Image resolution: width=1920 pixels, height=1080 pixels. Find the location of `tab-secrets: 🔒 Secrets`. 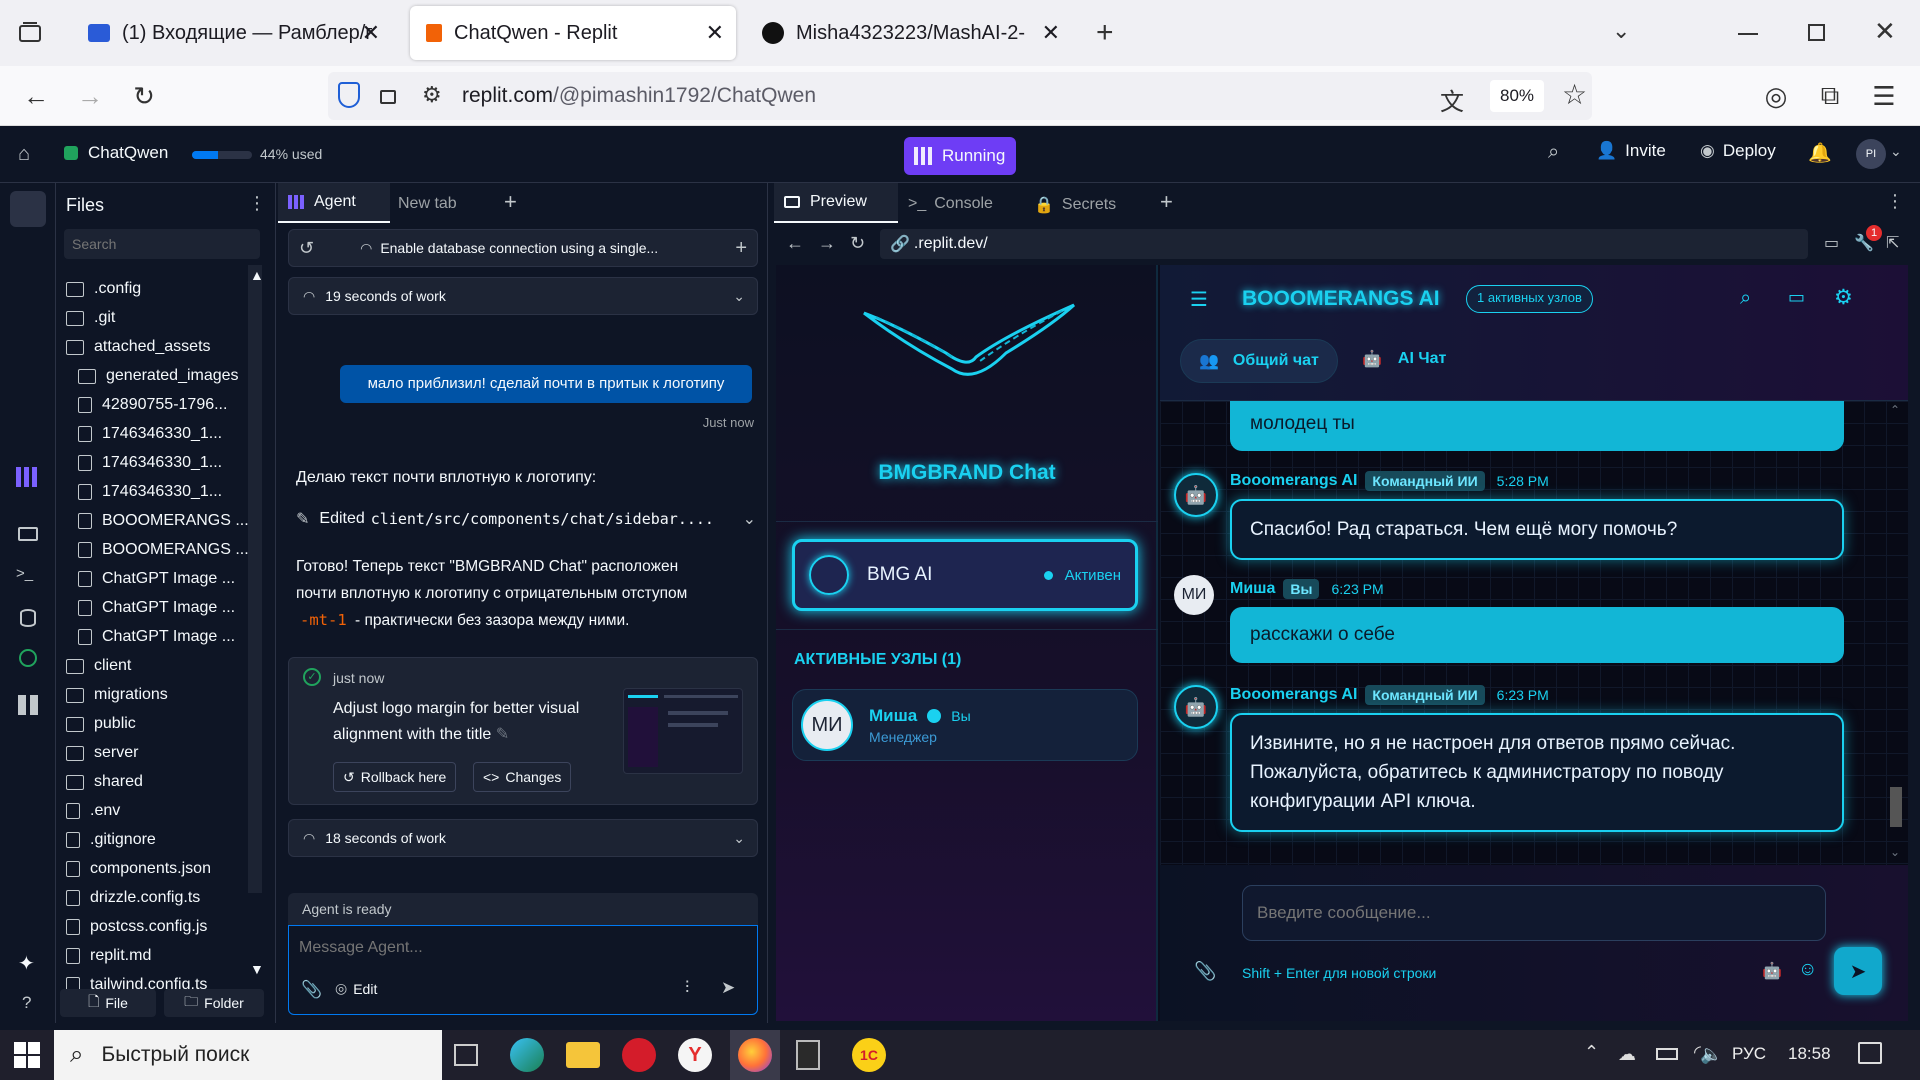

tab-secrets: 🔒 Secrets is located at coordinates (1075, 205).